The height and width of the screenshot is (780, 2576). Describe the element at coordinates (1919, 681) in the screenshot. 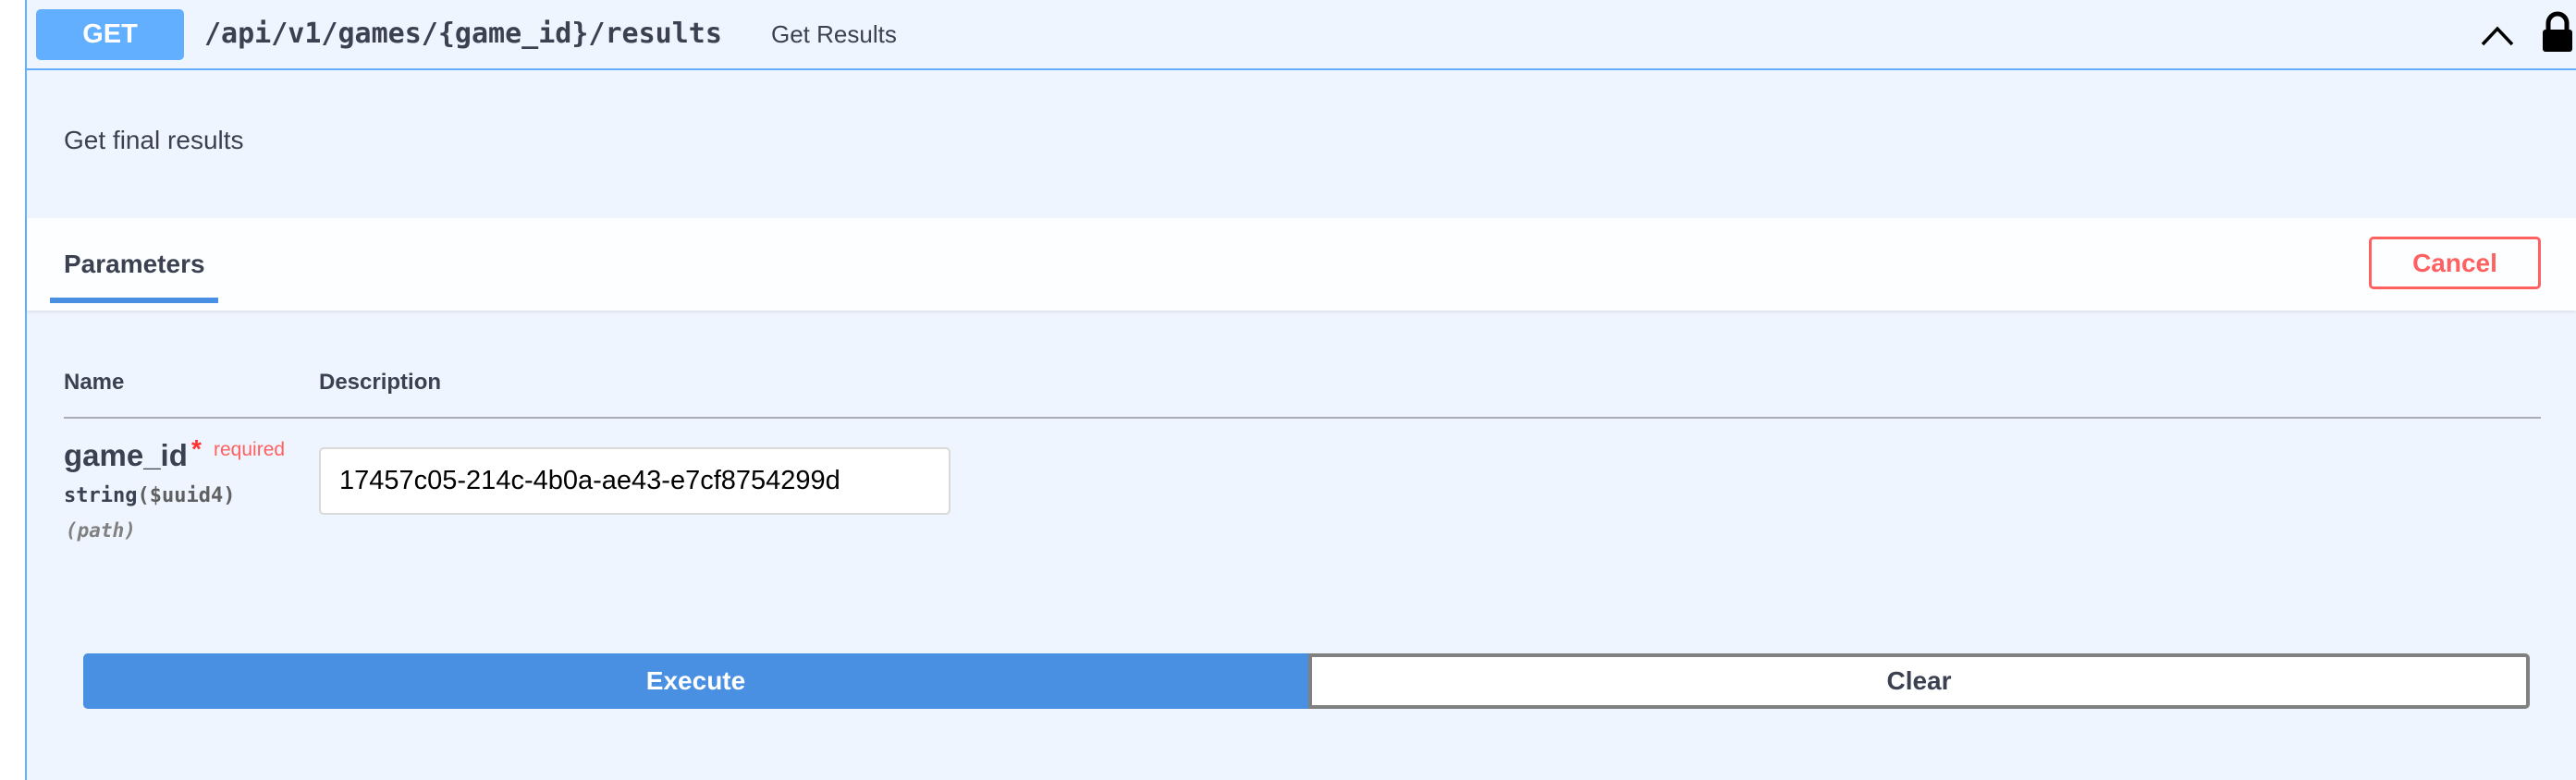

I see `clear-button: Clear` at that location.